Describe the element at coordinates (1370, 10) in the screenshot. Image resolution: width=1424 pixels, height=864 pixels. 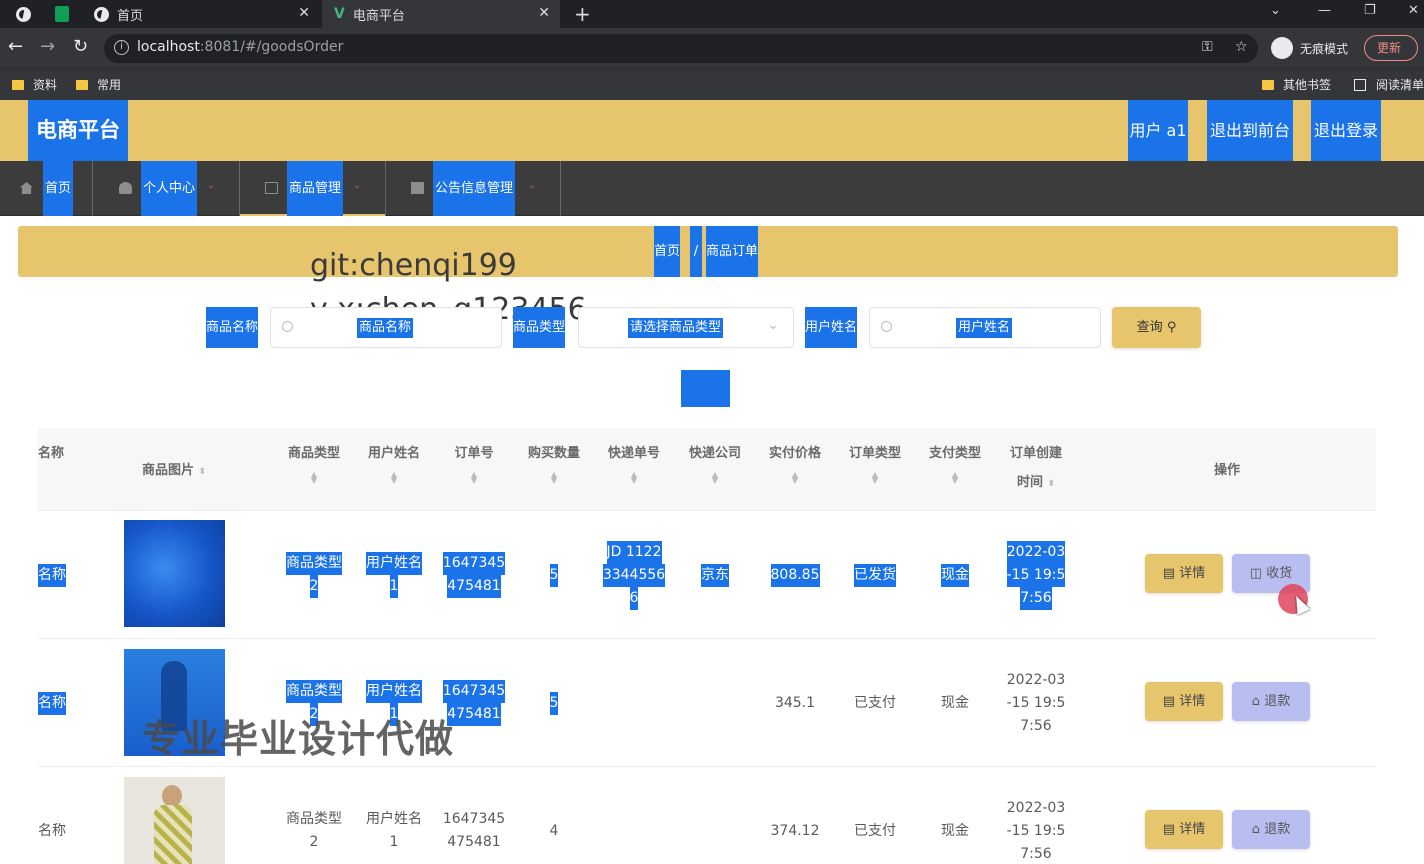
I see `restore-icon: ❐` at that location.